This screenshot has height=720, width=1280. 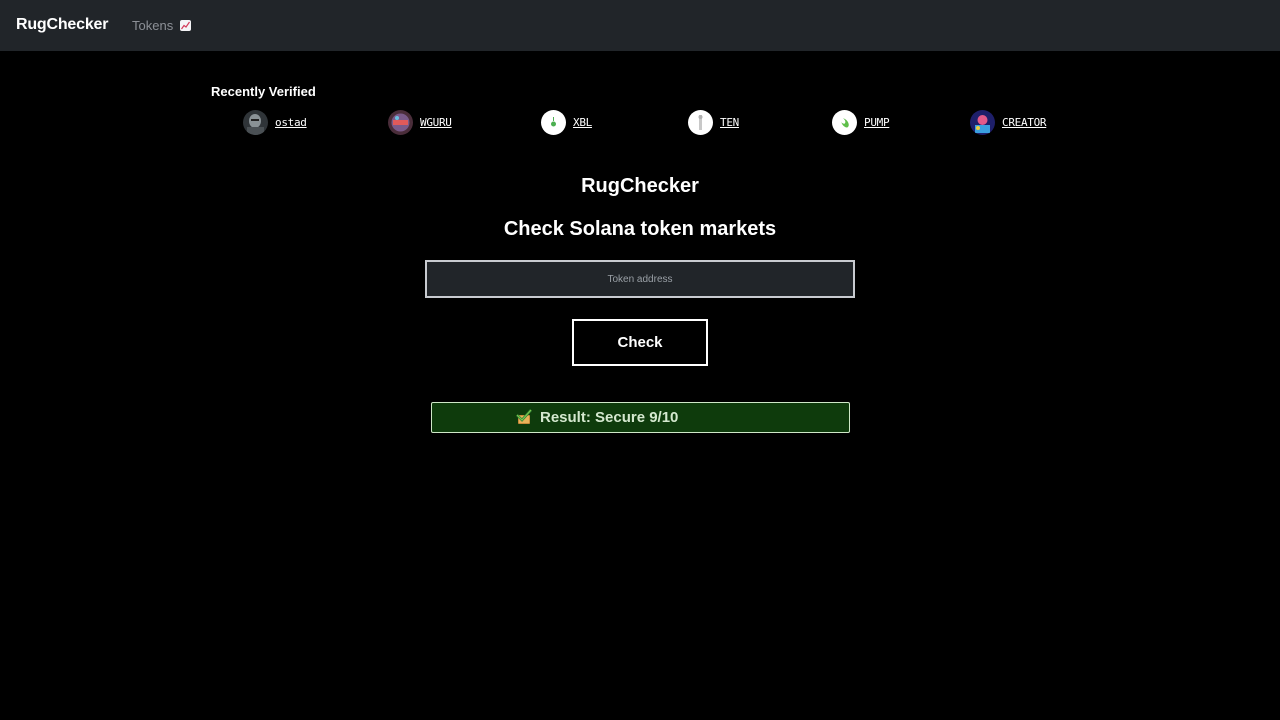 I want to click on page-title: RugChecker, so click(x=640, y=186).